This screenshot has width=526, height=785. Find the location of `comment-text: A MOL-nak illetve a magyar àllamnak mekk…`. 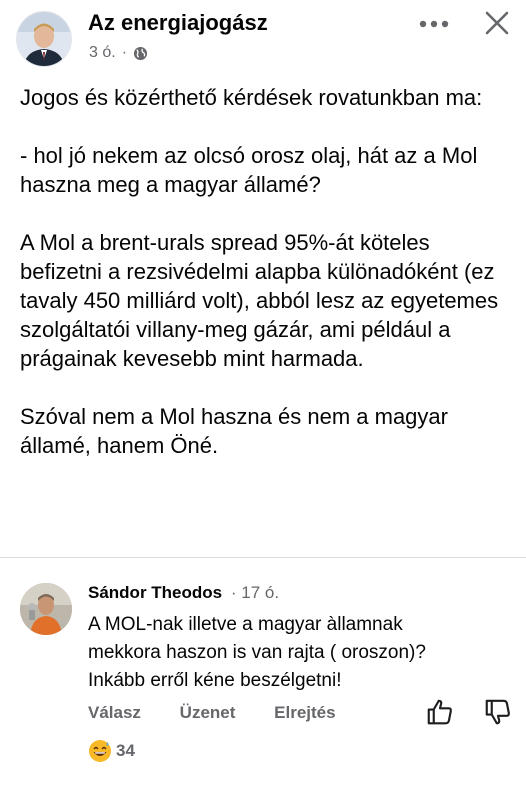

comment-text: A MOL-nak illetve a magyar àllamnak mekk… is located at coordinates (257, 652).